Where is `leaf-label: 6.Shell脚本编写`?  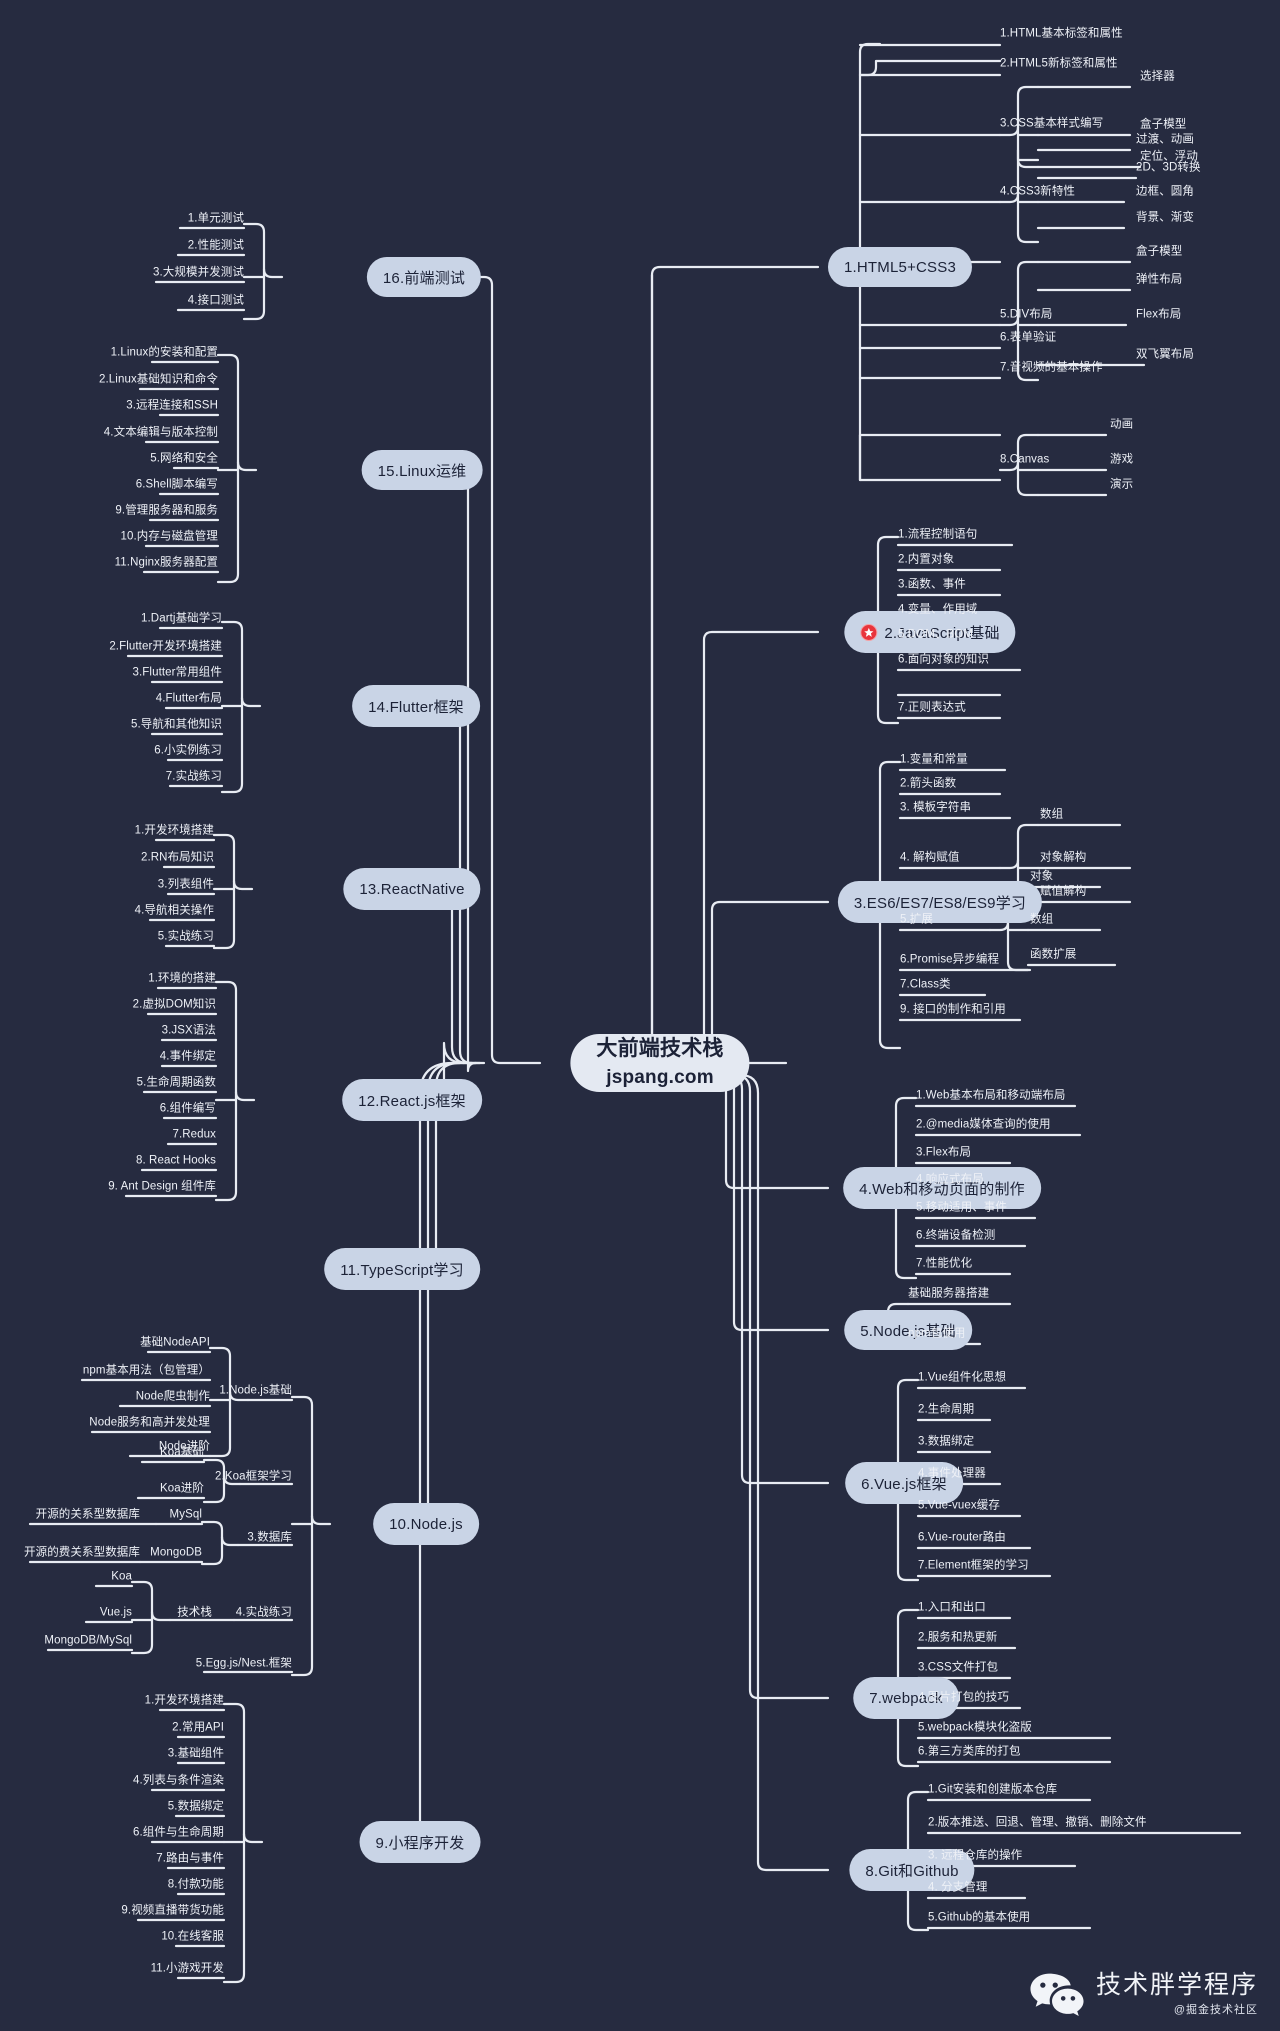 leaf-label: 6.Shell脚本编写 is located at coordinates (176, 484).